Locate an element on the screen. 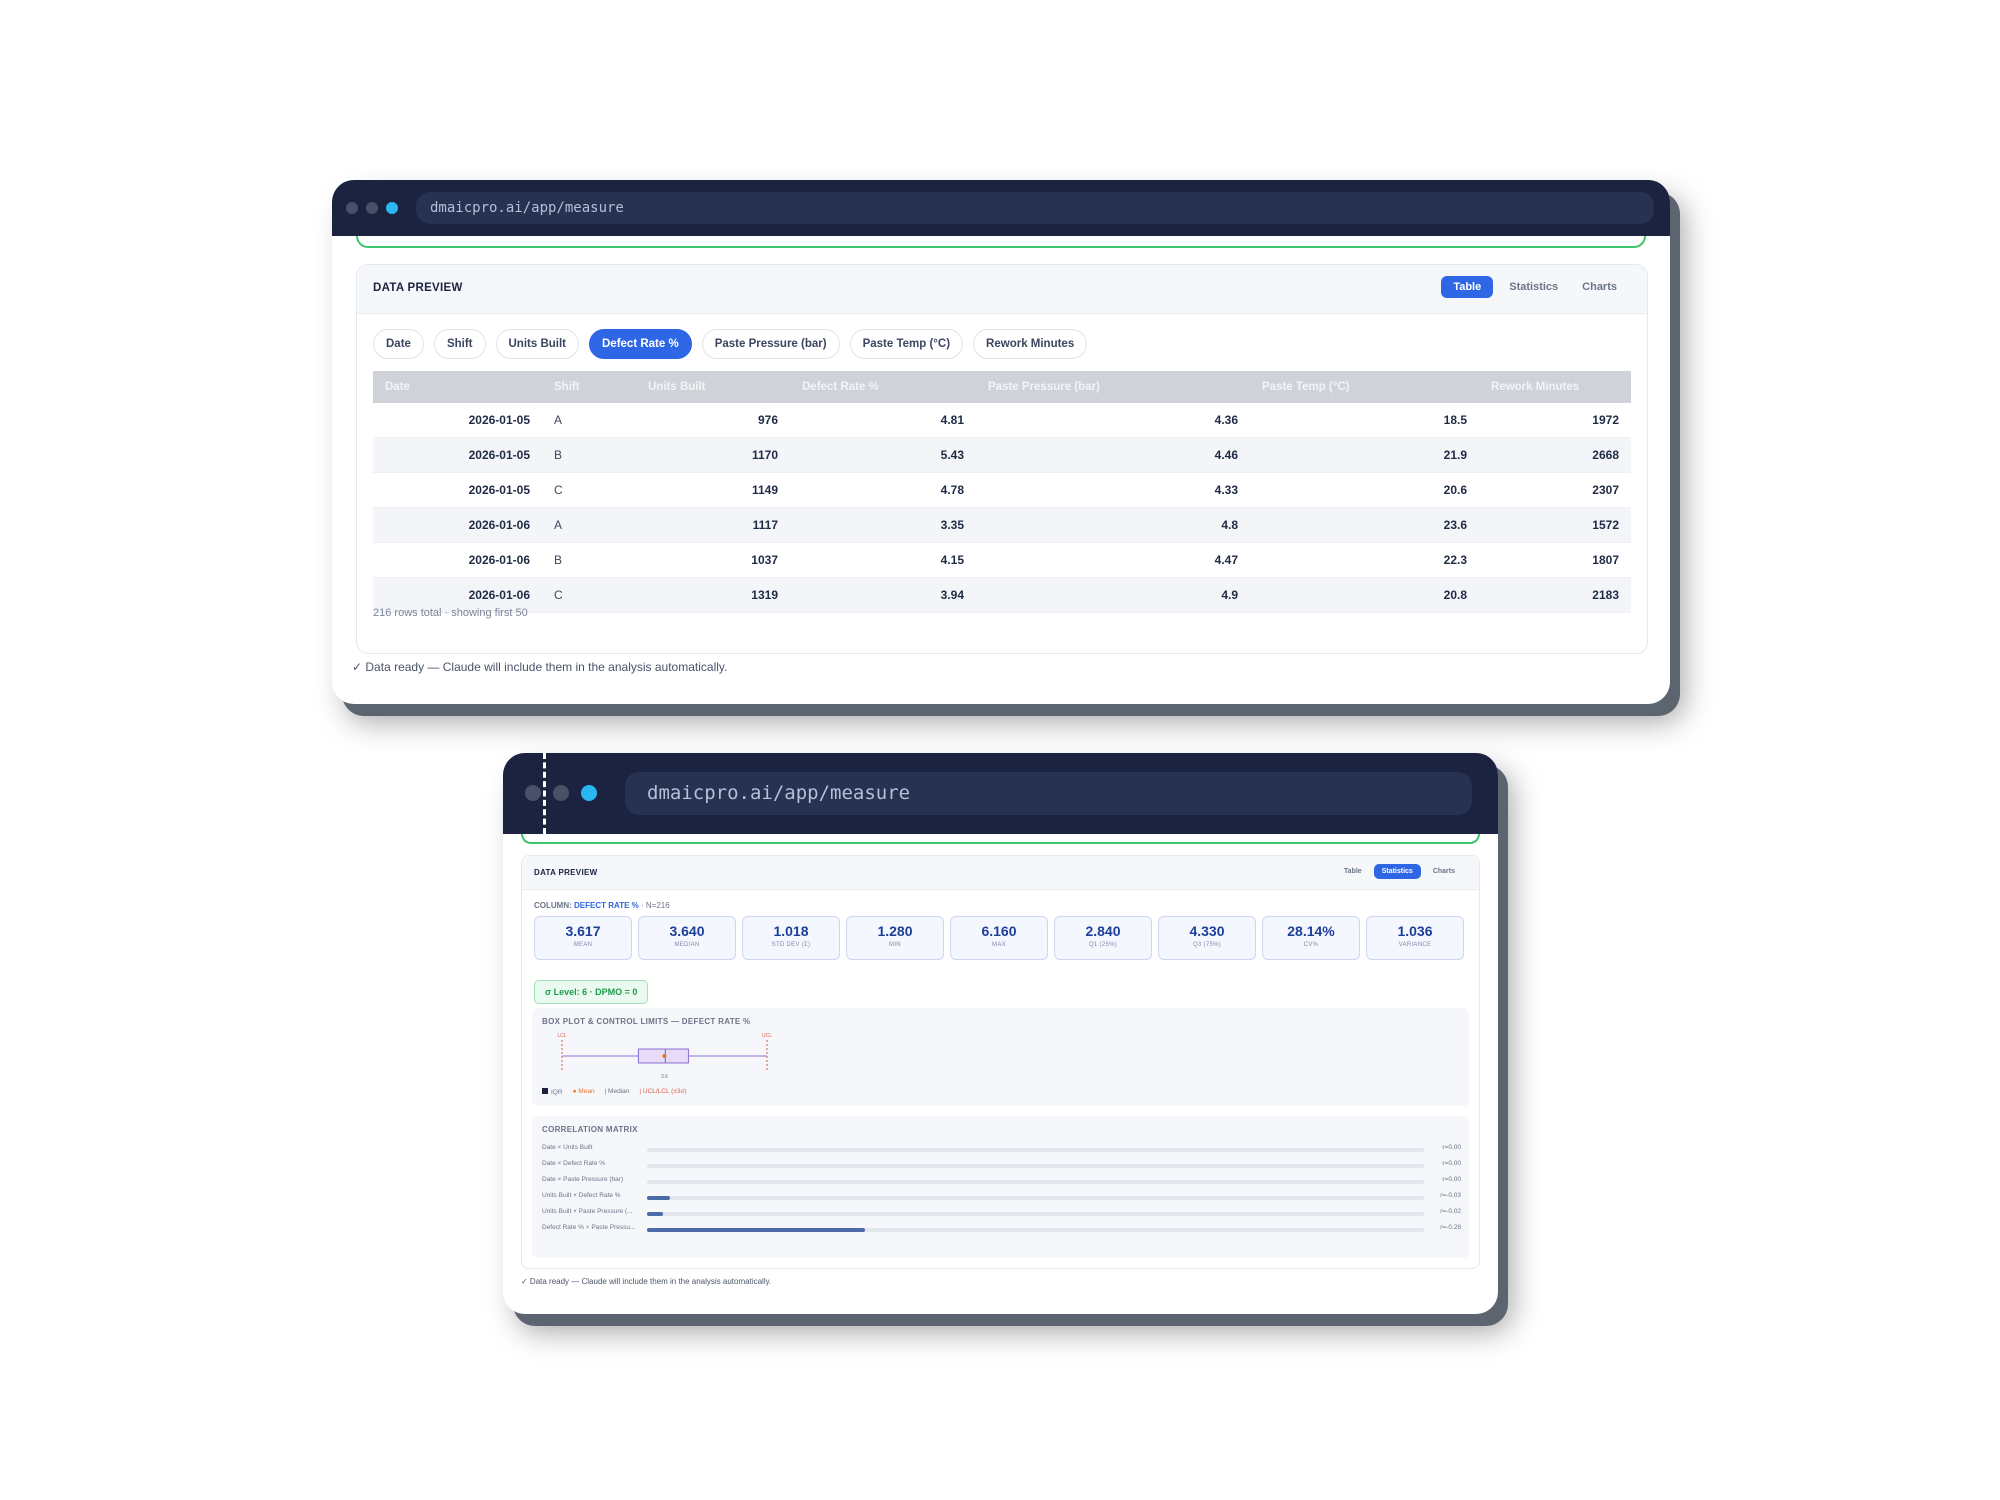  chip-units-built: Units Built is located at coordinates (537, 344).